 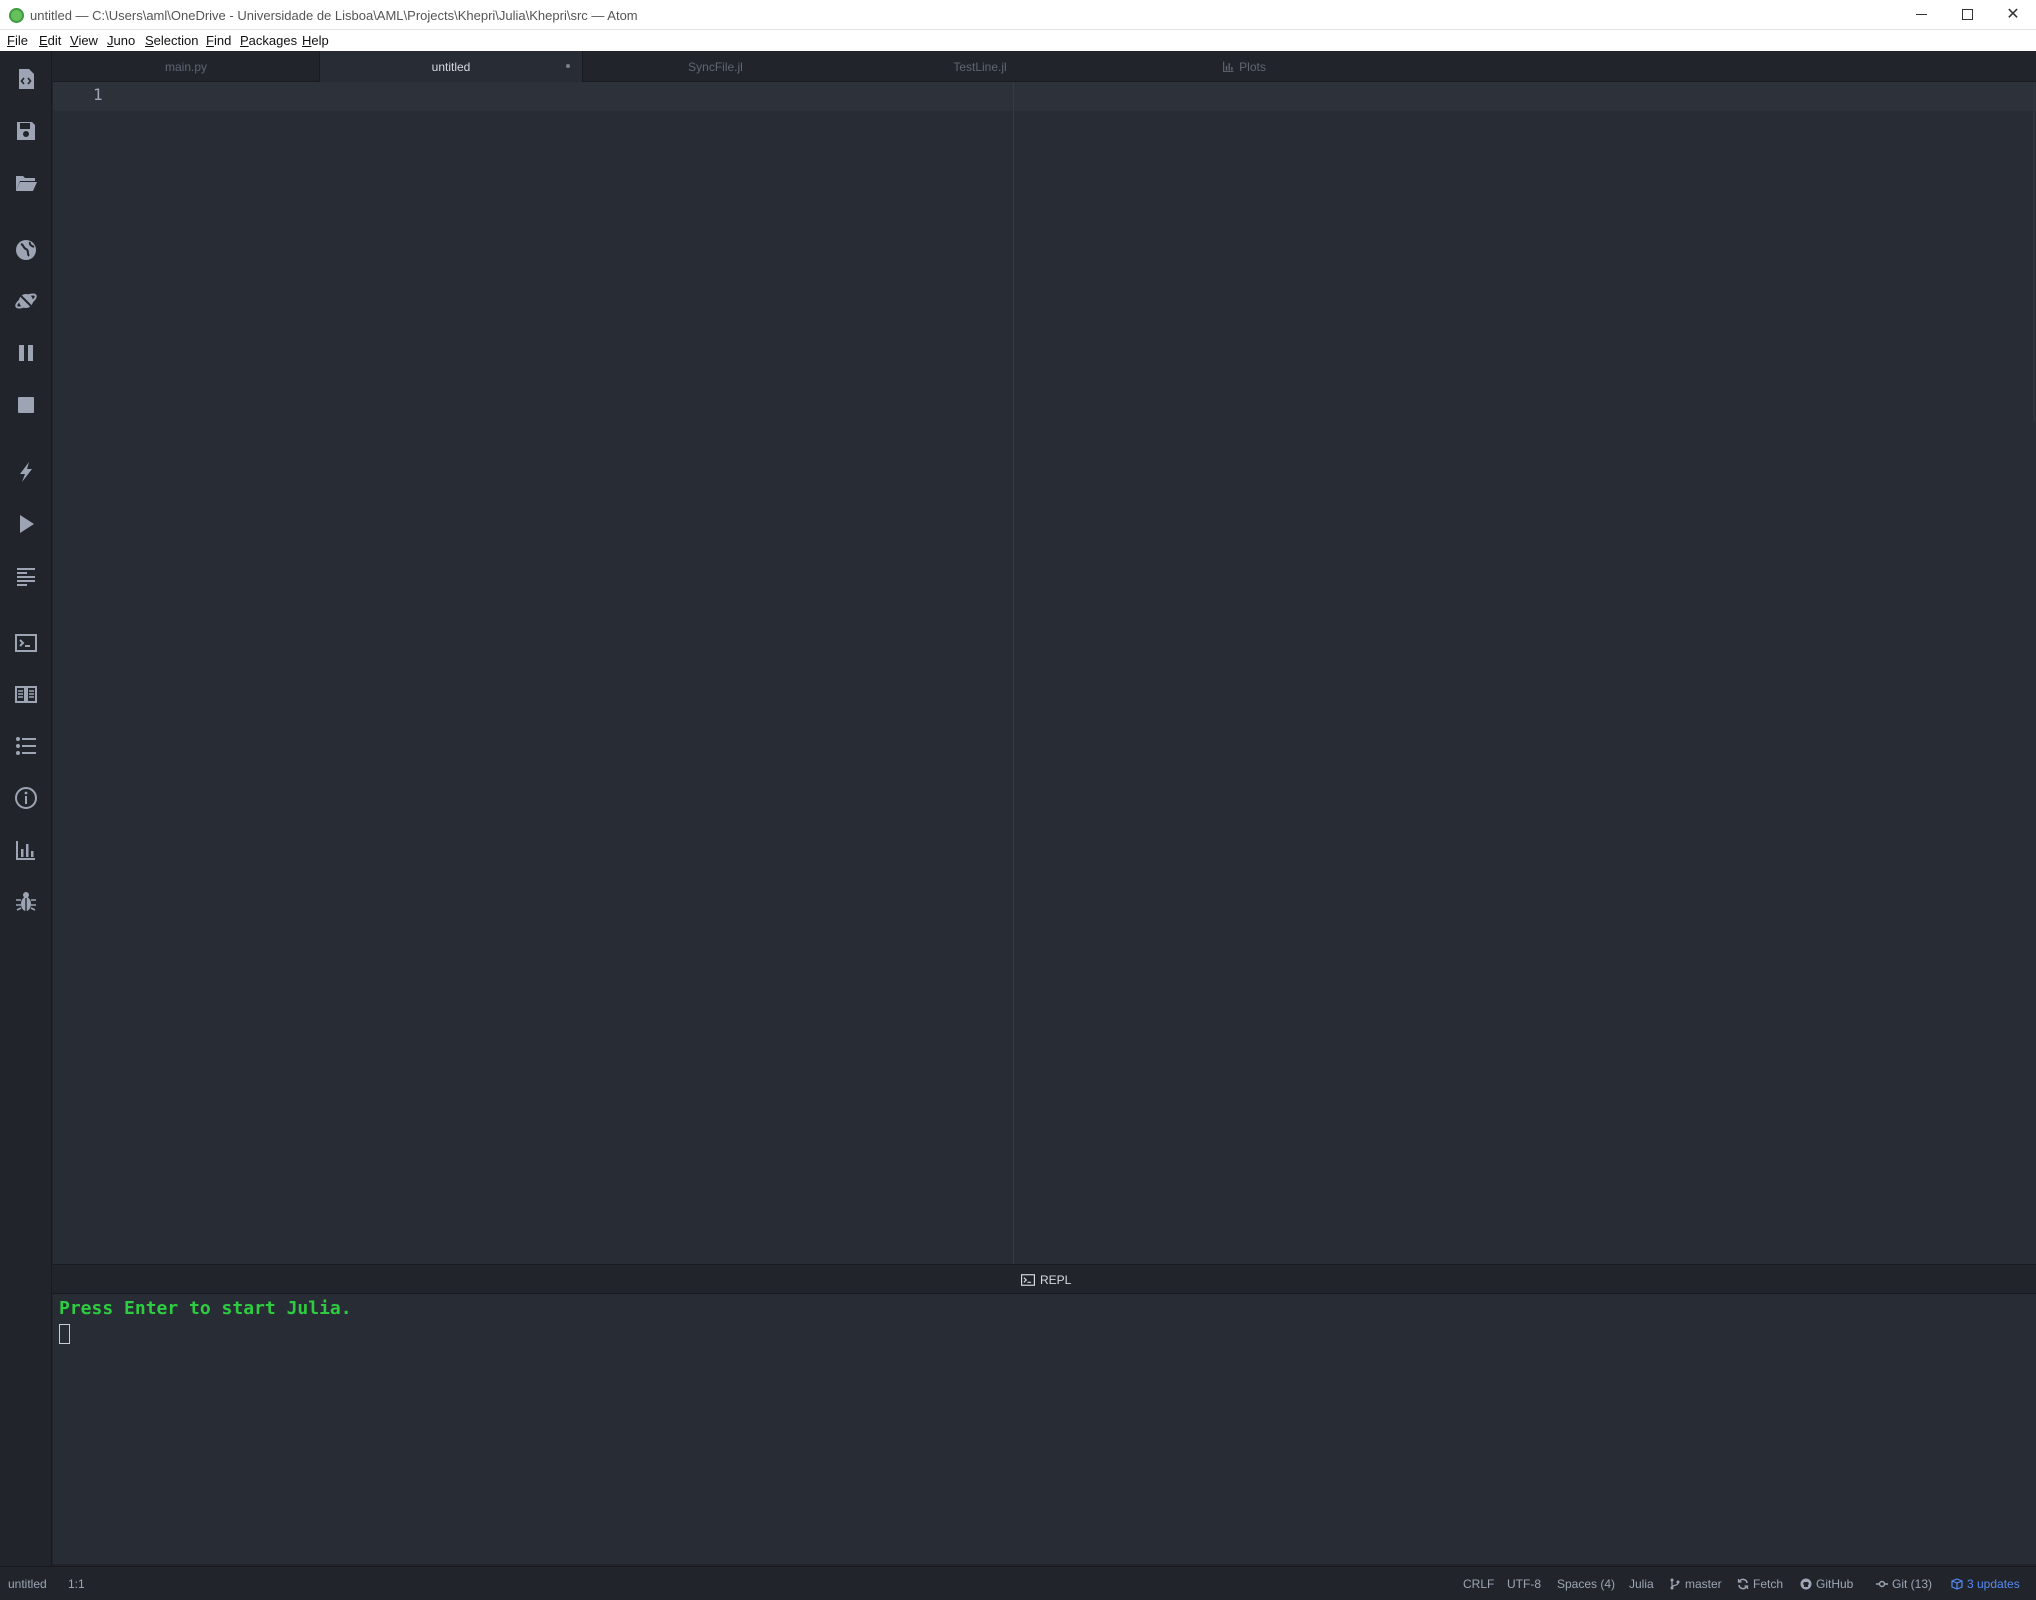 I want to click on pause-icon, so click(x=26, y=353).